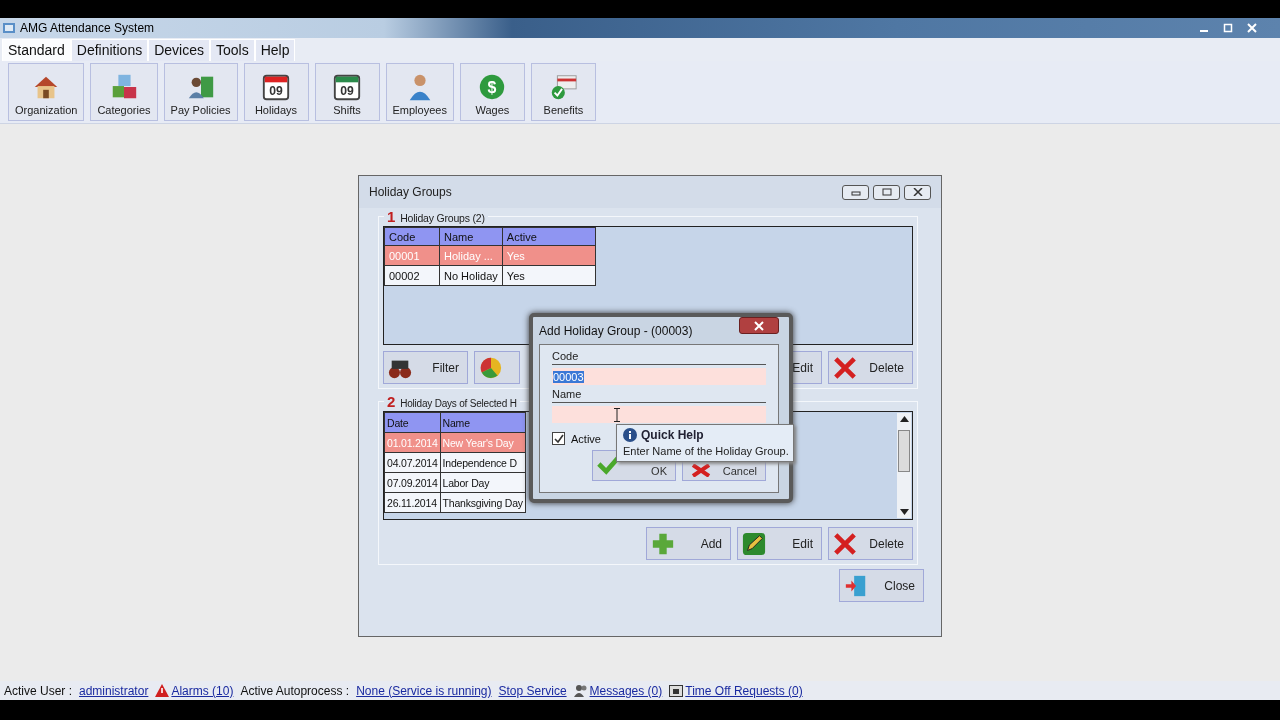 This screenshot has height=720, width=1280. I want to click on status-link: Stop Service, so click(532, 690).